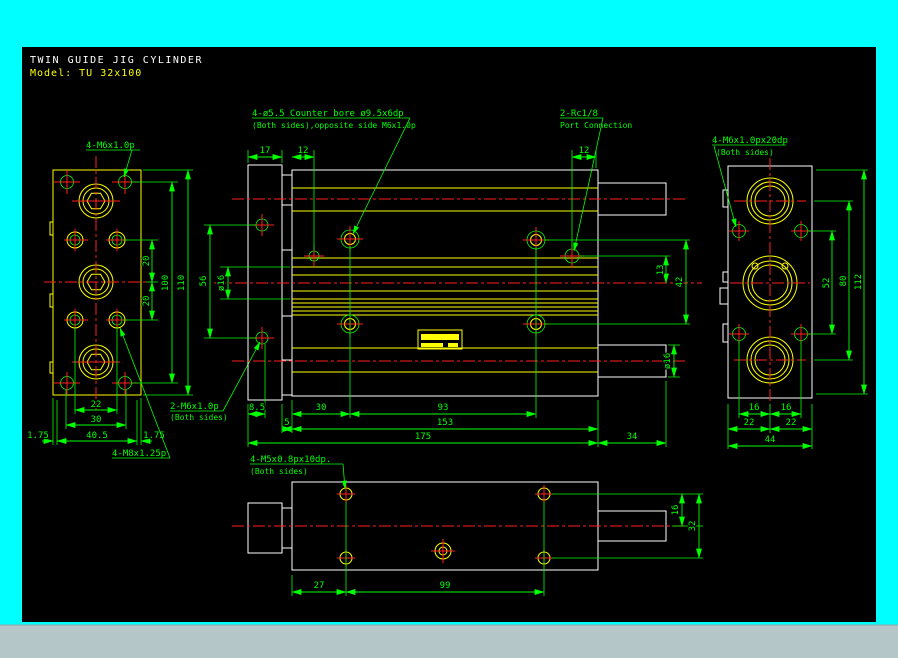 The image size is (898, 658). I want to click on dim-end-body-half-right: 22, so click(791, 423).